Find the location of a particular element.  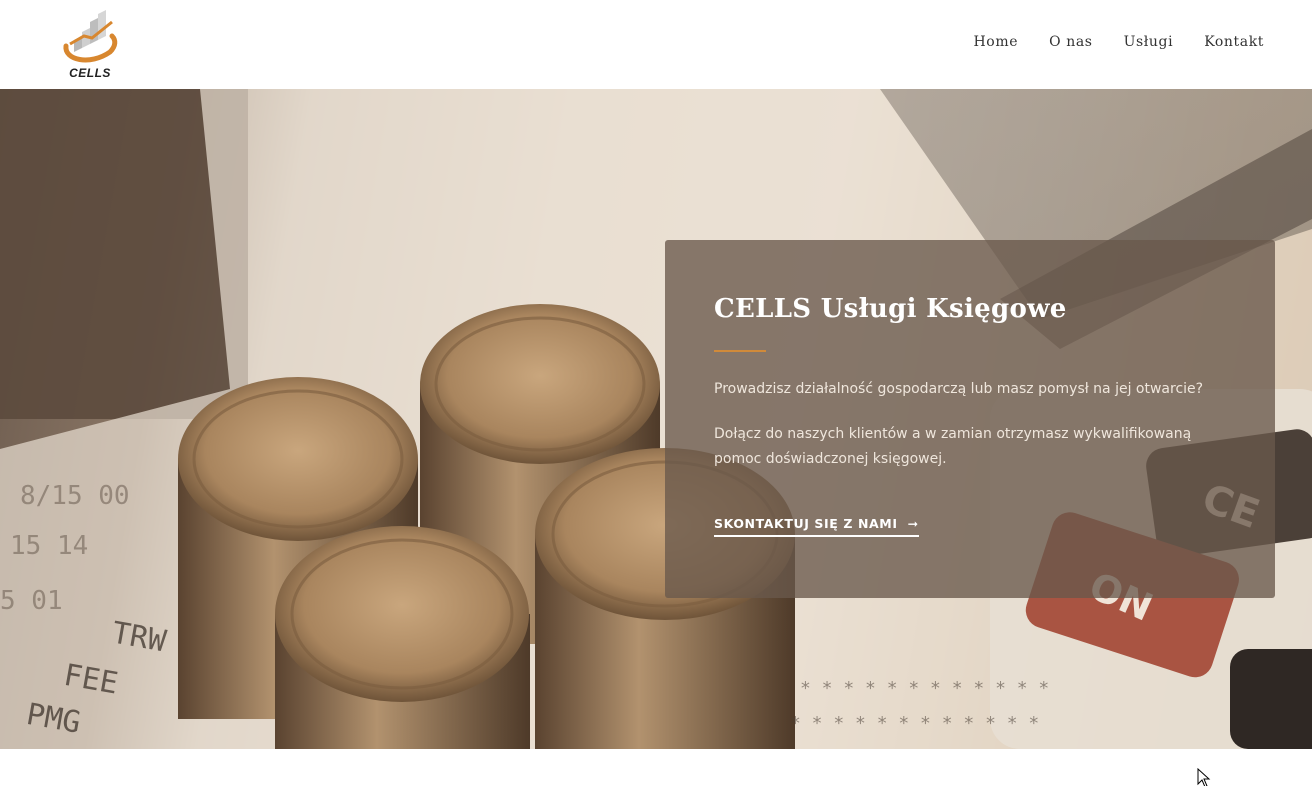

arrow-right-icon: ➞ is located at coordinates (913, 523).